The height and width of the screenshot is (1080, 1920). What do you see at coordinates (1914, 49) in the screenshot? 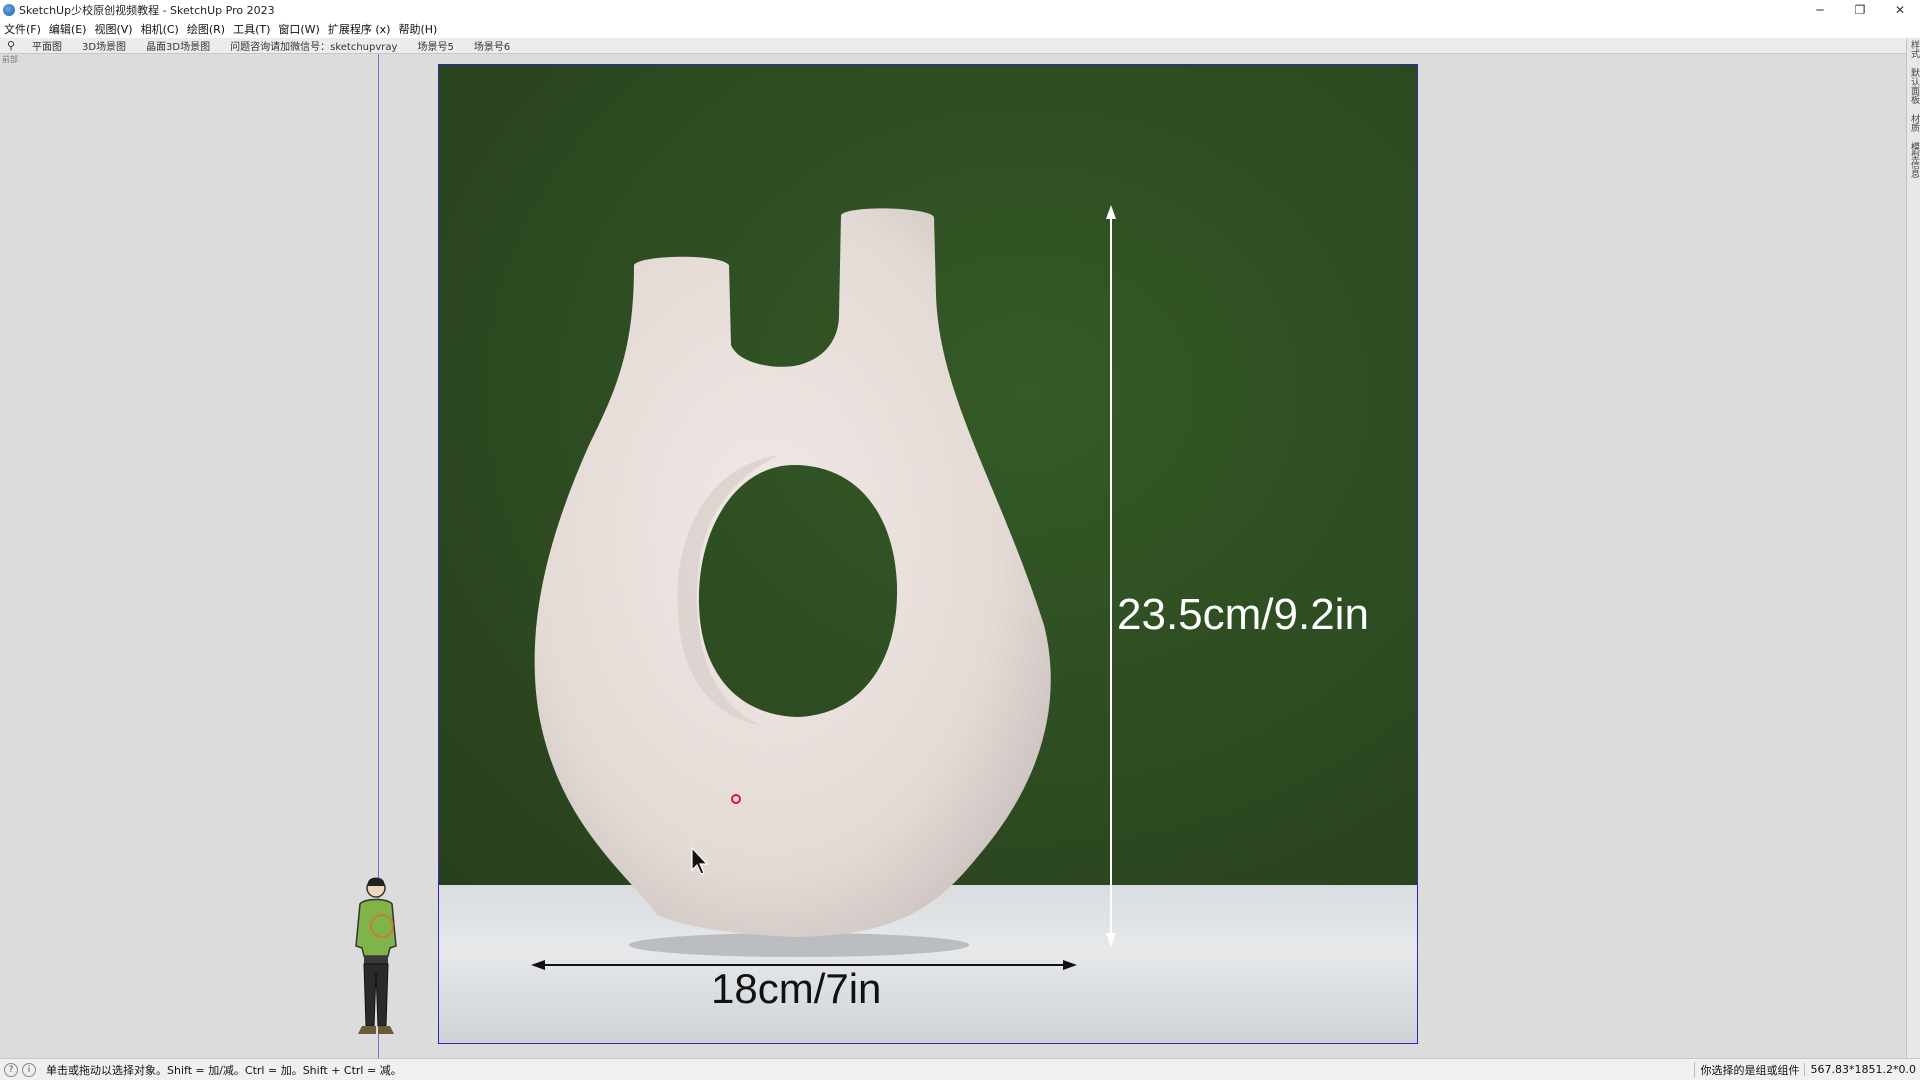
I see `tray-tab-styles: 样式` at bounding box center [1914, 49].